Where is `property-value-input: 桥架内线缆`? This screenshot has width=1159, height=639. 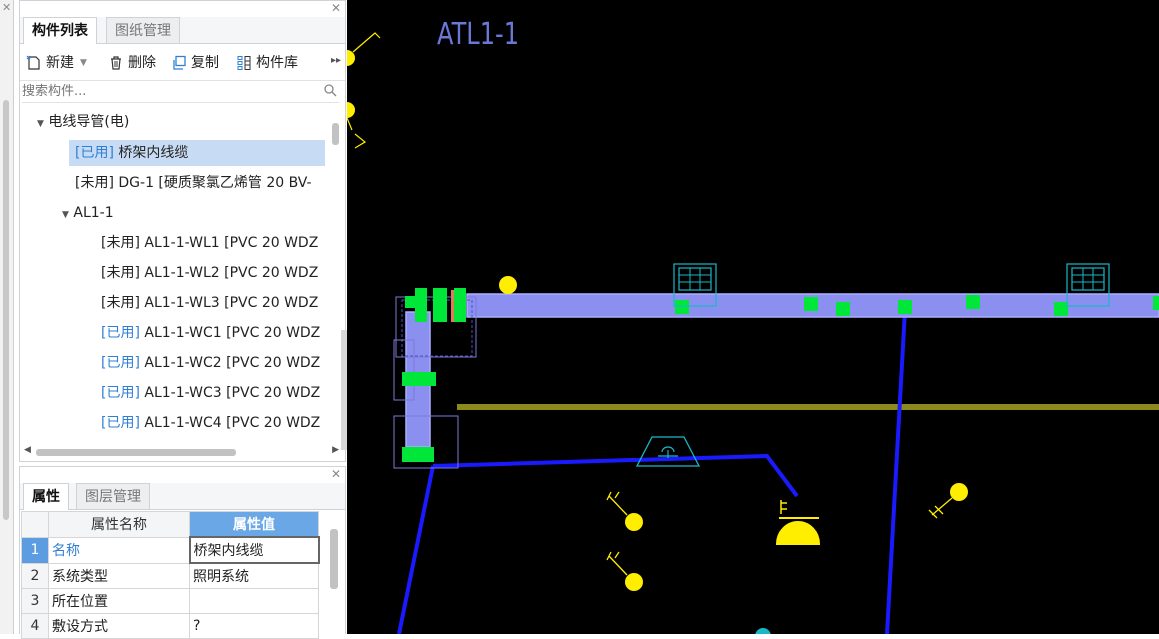
property-value-input: 桥架内线缆 is located at coordinates (254, 550).